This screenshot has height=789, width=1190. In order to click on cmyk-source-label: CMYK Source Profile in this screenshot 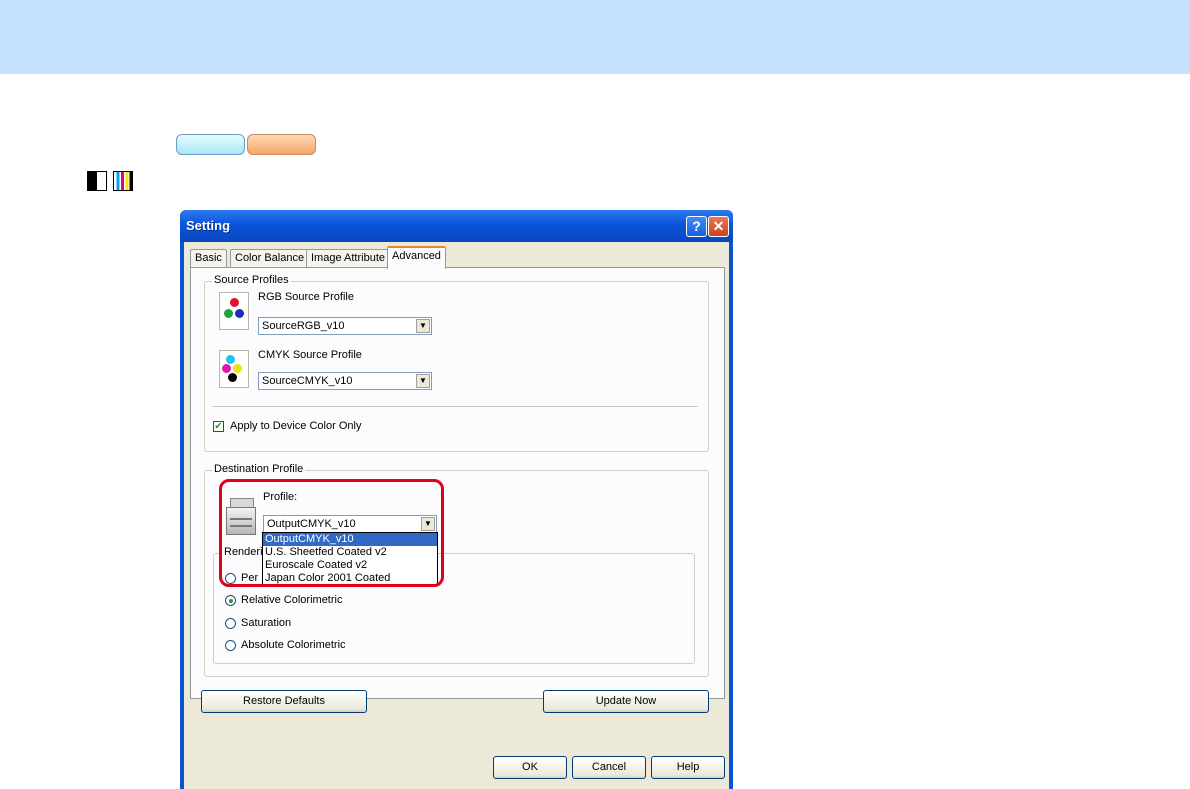, I will do `click(310, 355)`.